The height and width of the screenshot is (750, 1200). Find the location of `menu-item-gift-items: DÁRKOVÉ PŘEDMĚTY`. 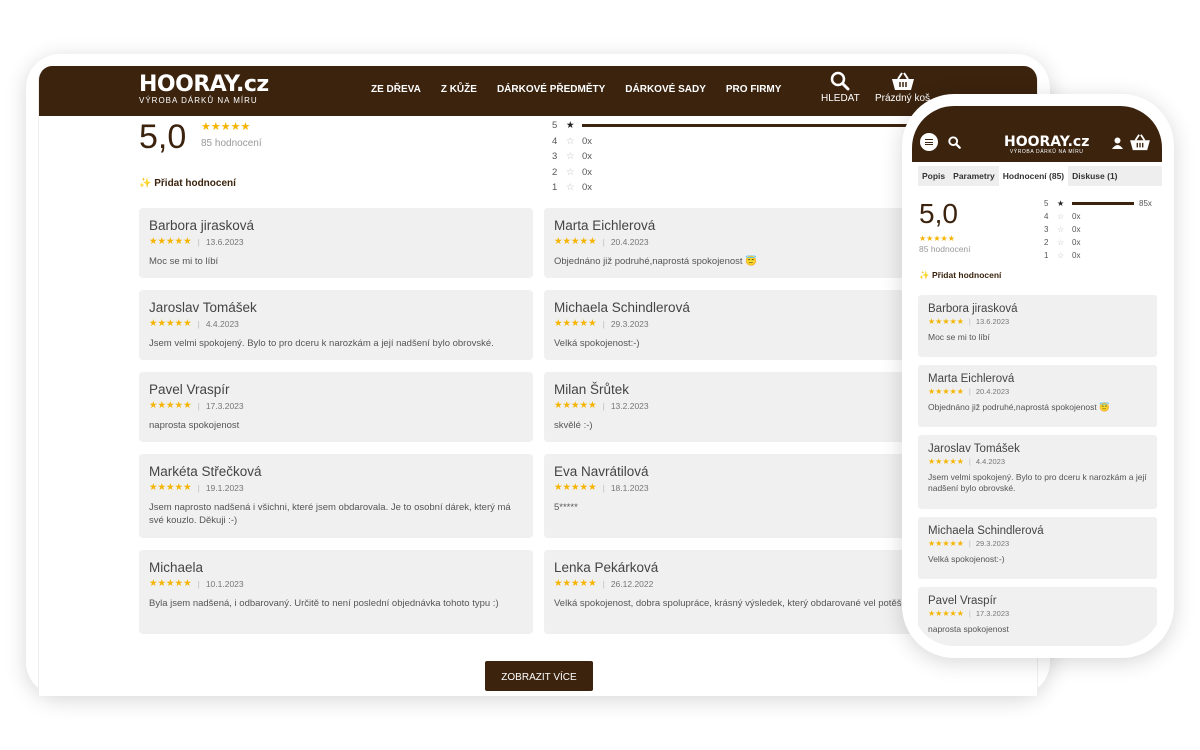

menu-item-gift-items: DÁRKOVÉ PŘEDMĚTY is located at coordinates (551, 89).